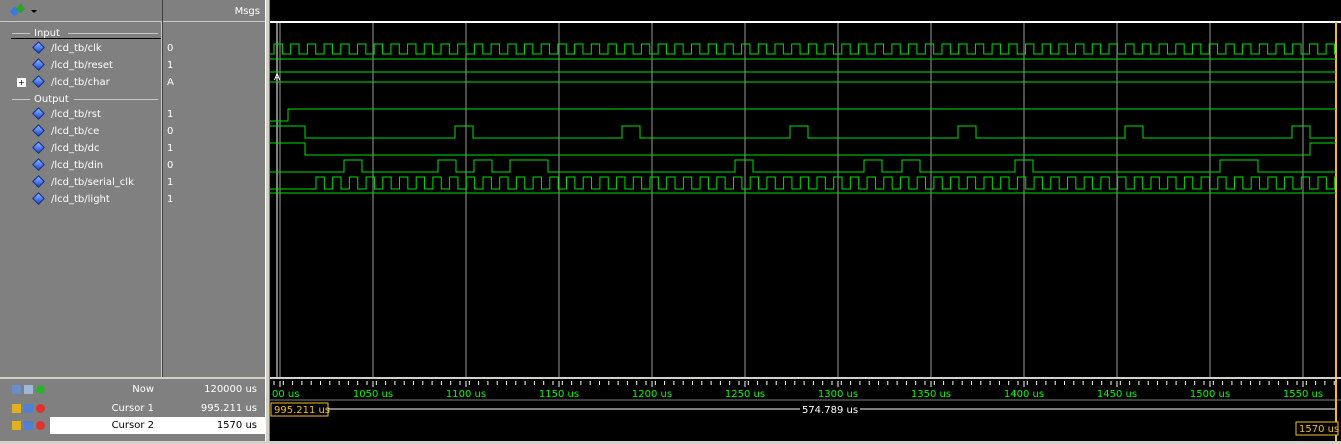  I want to click on now-row: Now, so click(81, 389).